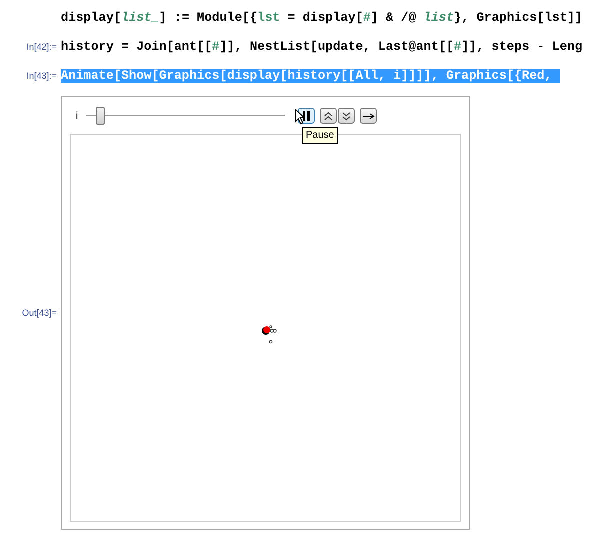 The image size is (589, 553). I want to click on double-chevron-up-icon, so click(328, 116).